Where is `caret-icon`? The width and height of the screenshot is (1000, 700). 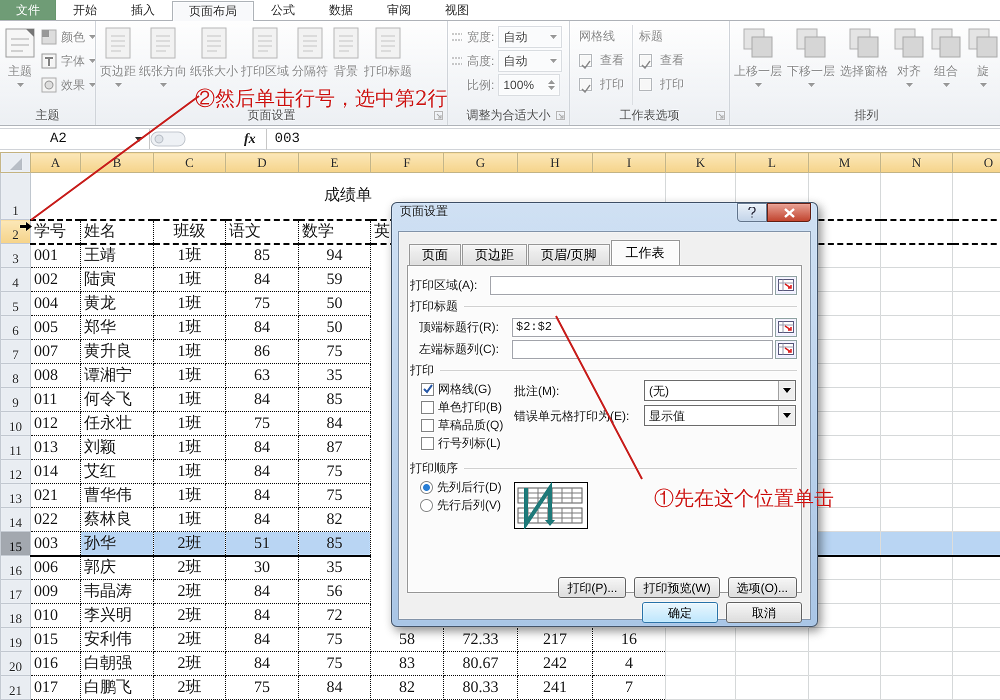
caret-icon is located at coordinates (139, 139).